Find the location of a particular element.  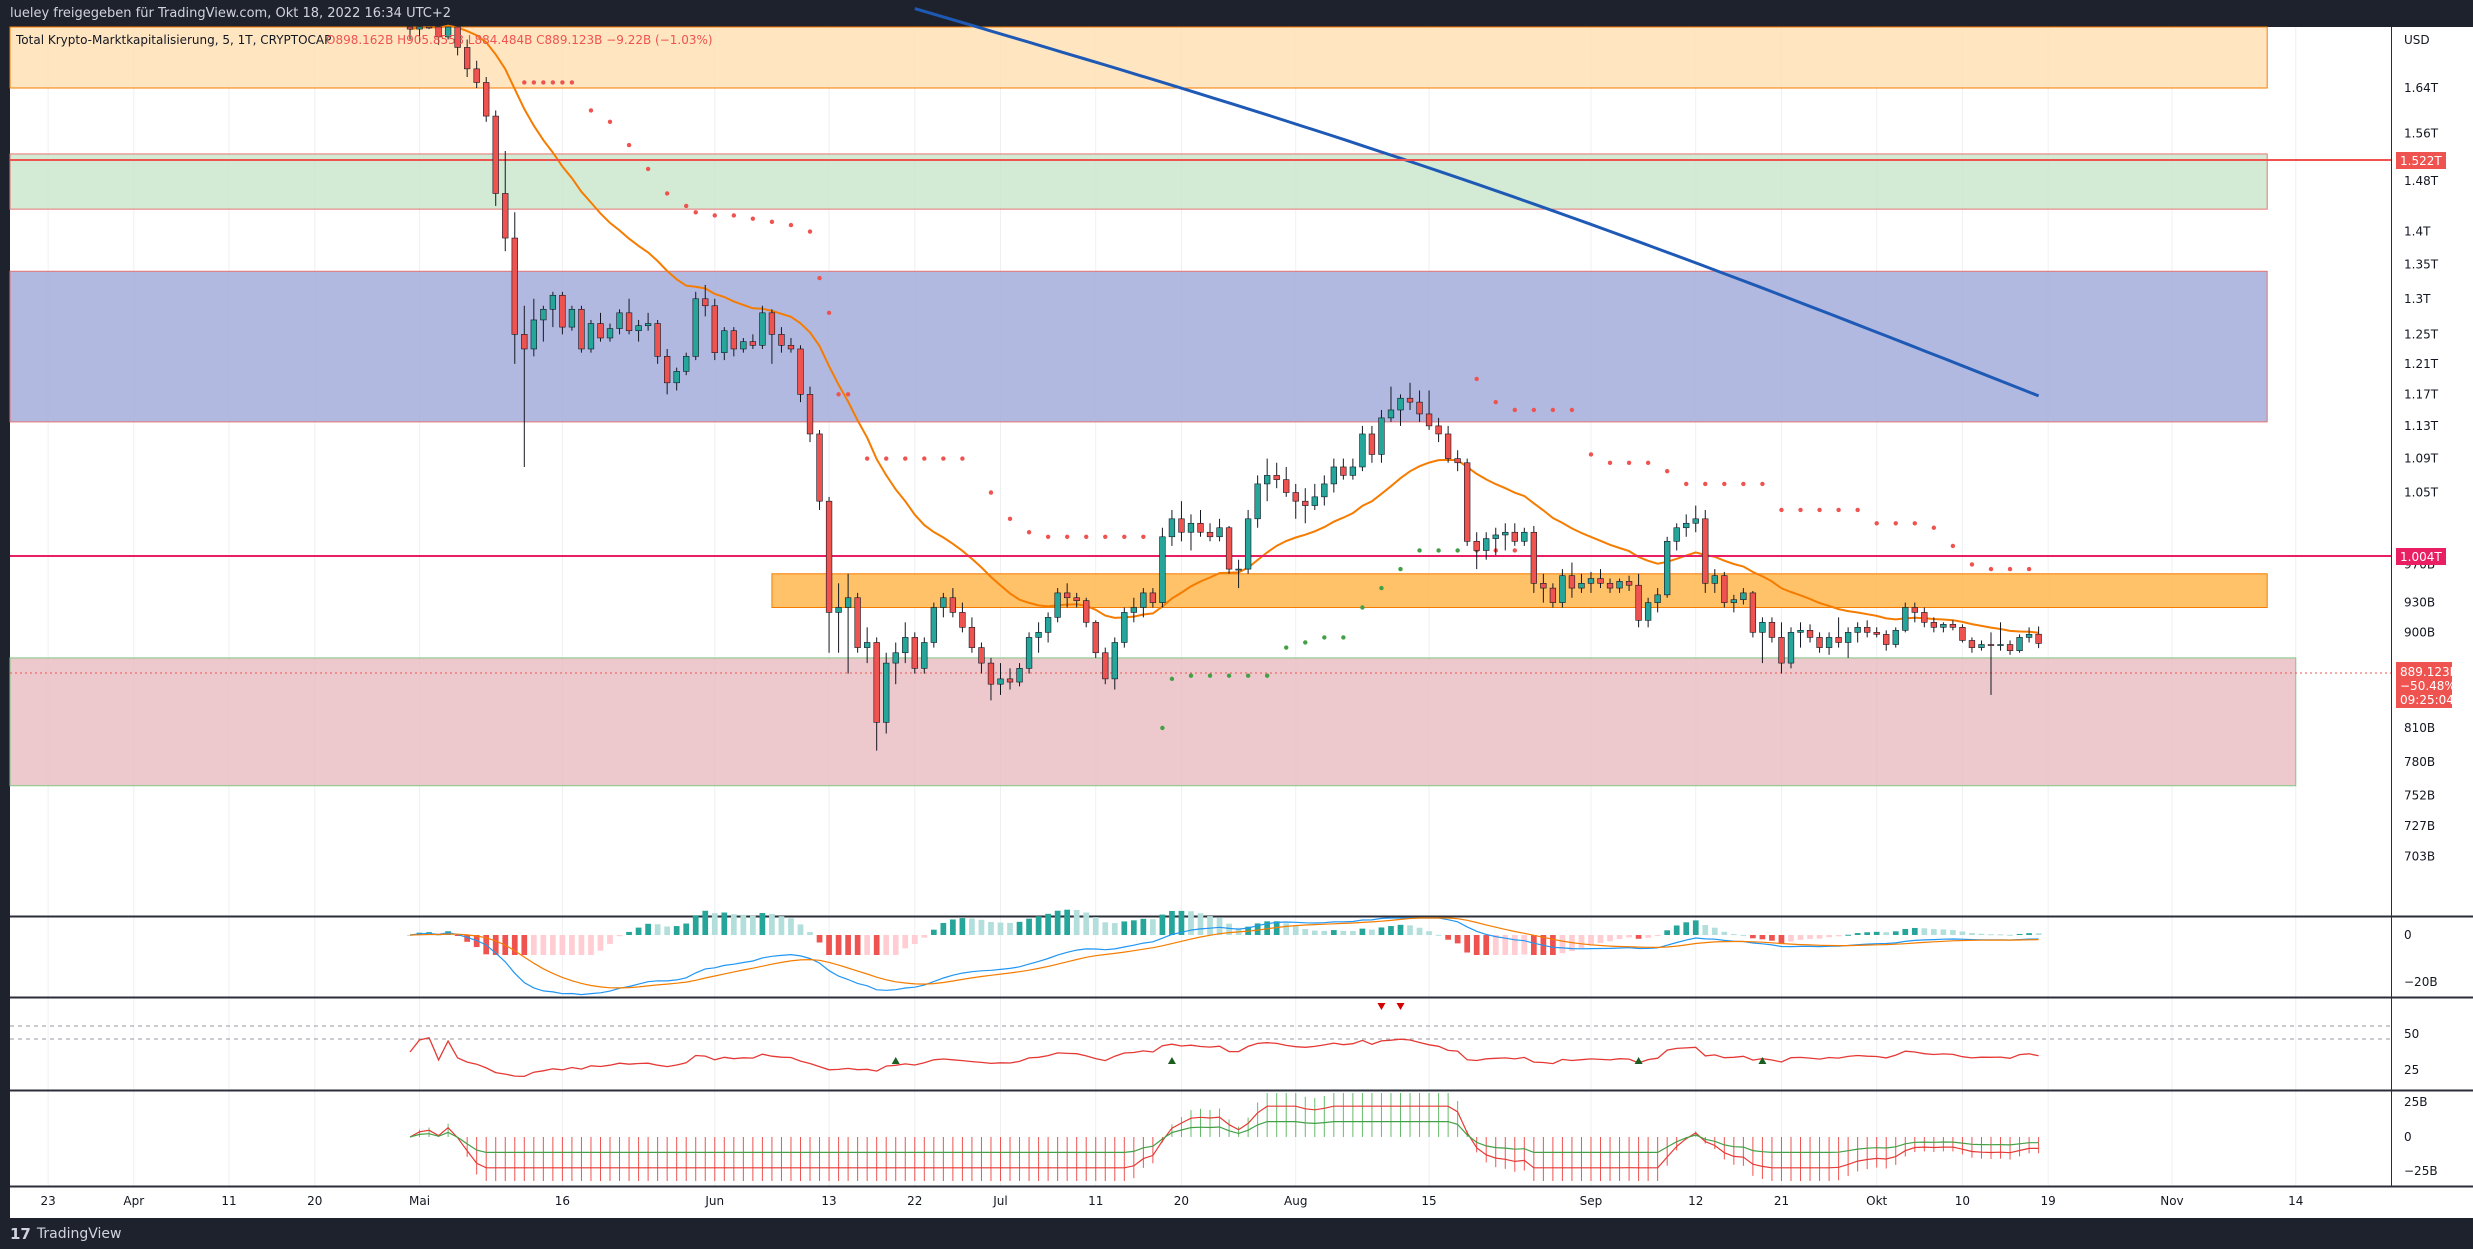

time-tick-label: Okt is located at coordinates (1876, 1201).